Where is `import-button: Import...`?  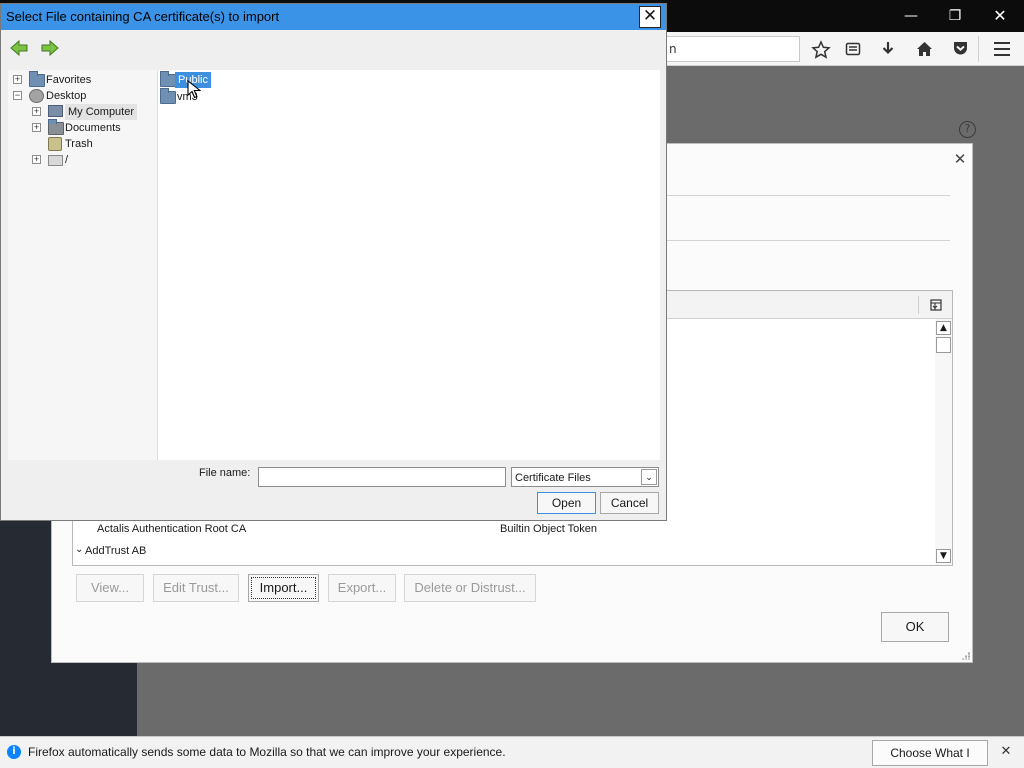
import-button: Import... is located at coordinates (283, 588).